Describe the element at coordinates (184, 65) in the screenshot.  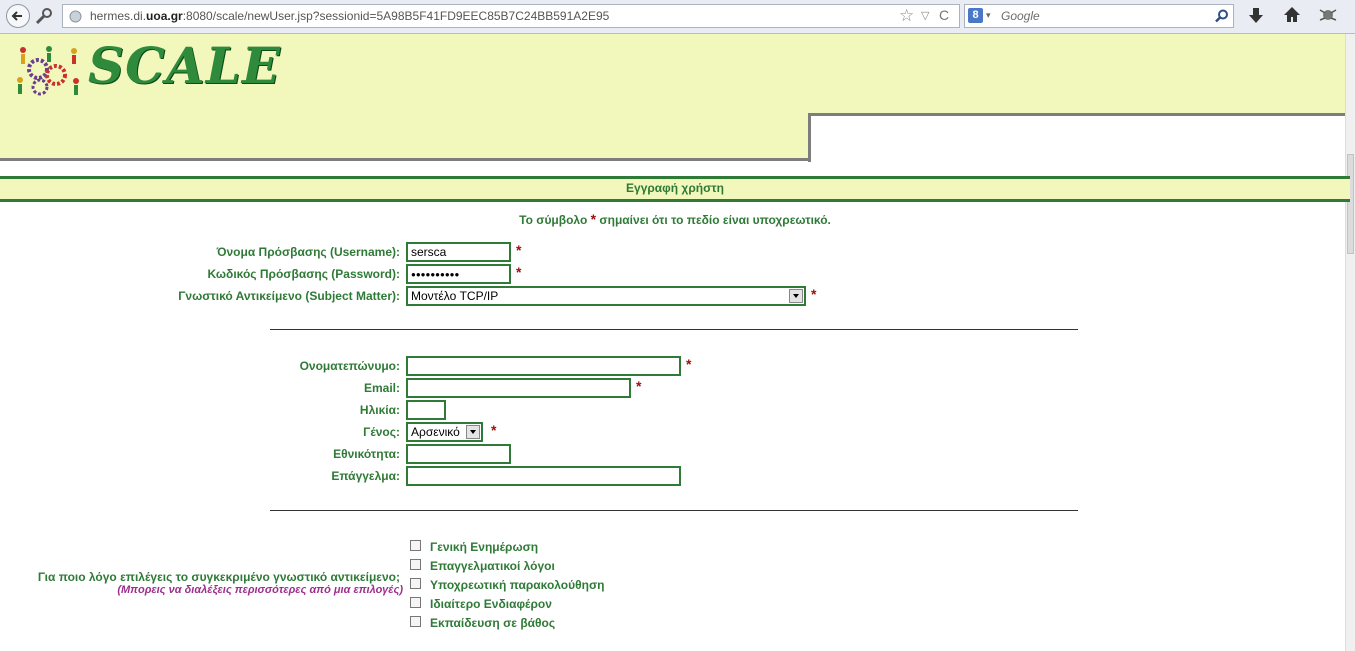
I see `logo-text: SCALE` at that location.